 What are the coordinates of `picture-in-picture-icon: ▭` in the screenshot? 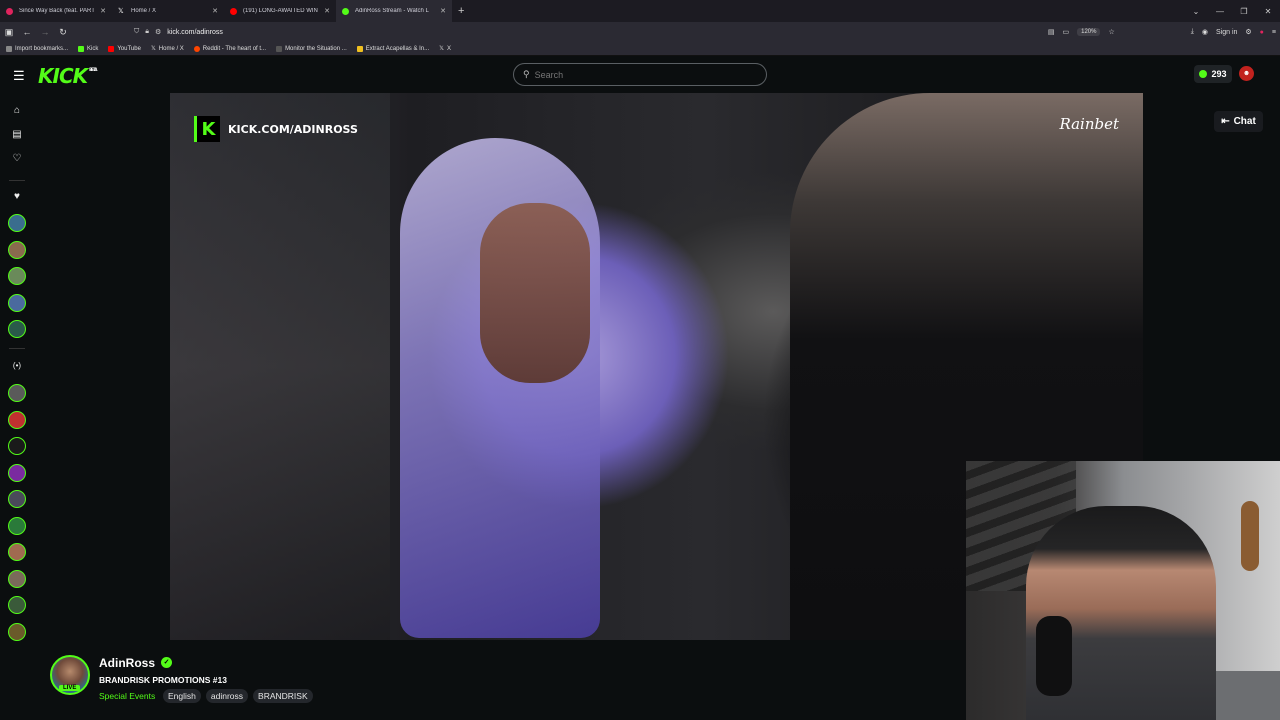 It's located at (1066, 32).